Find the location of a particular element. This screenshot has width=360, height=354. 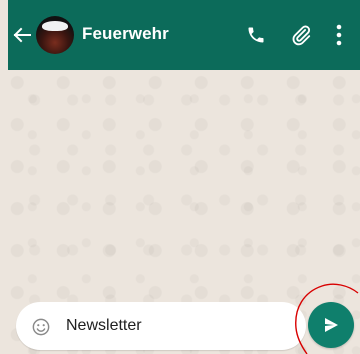

avatar is located at coordinates (55, 35).